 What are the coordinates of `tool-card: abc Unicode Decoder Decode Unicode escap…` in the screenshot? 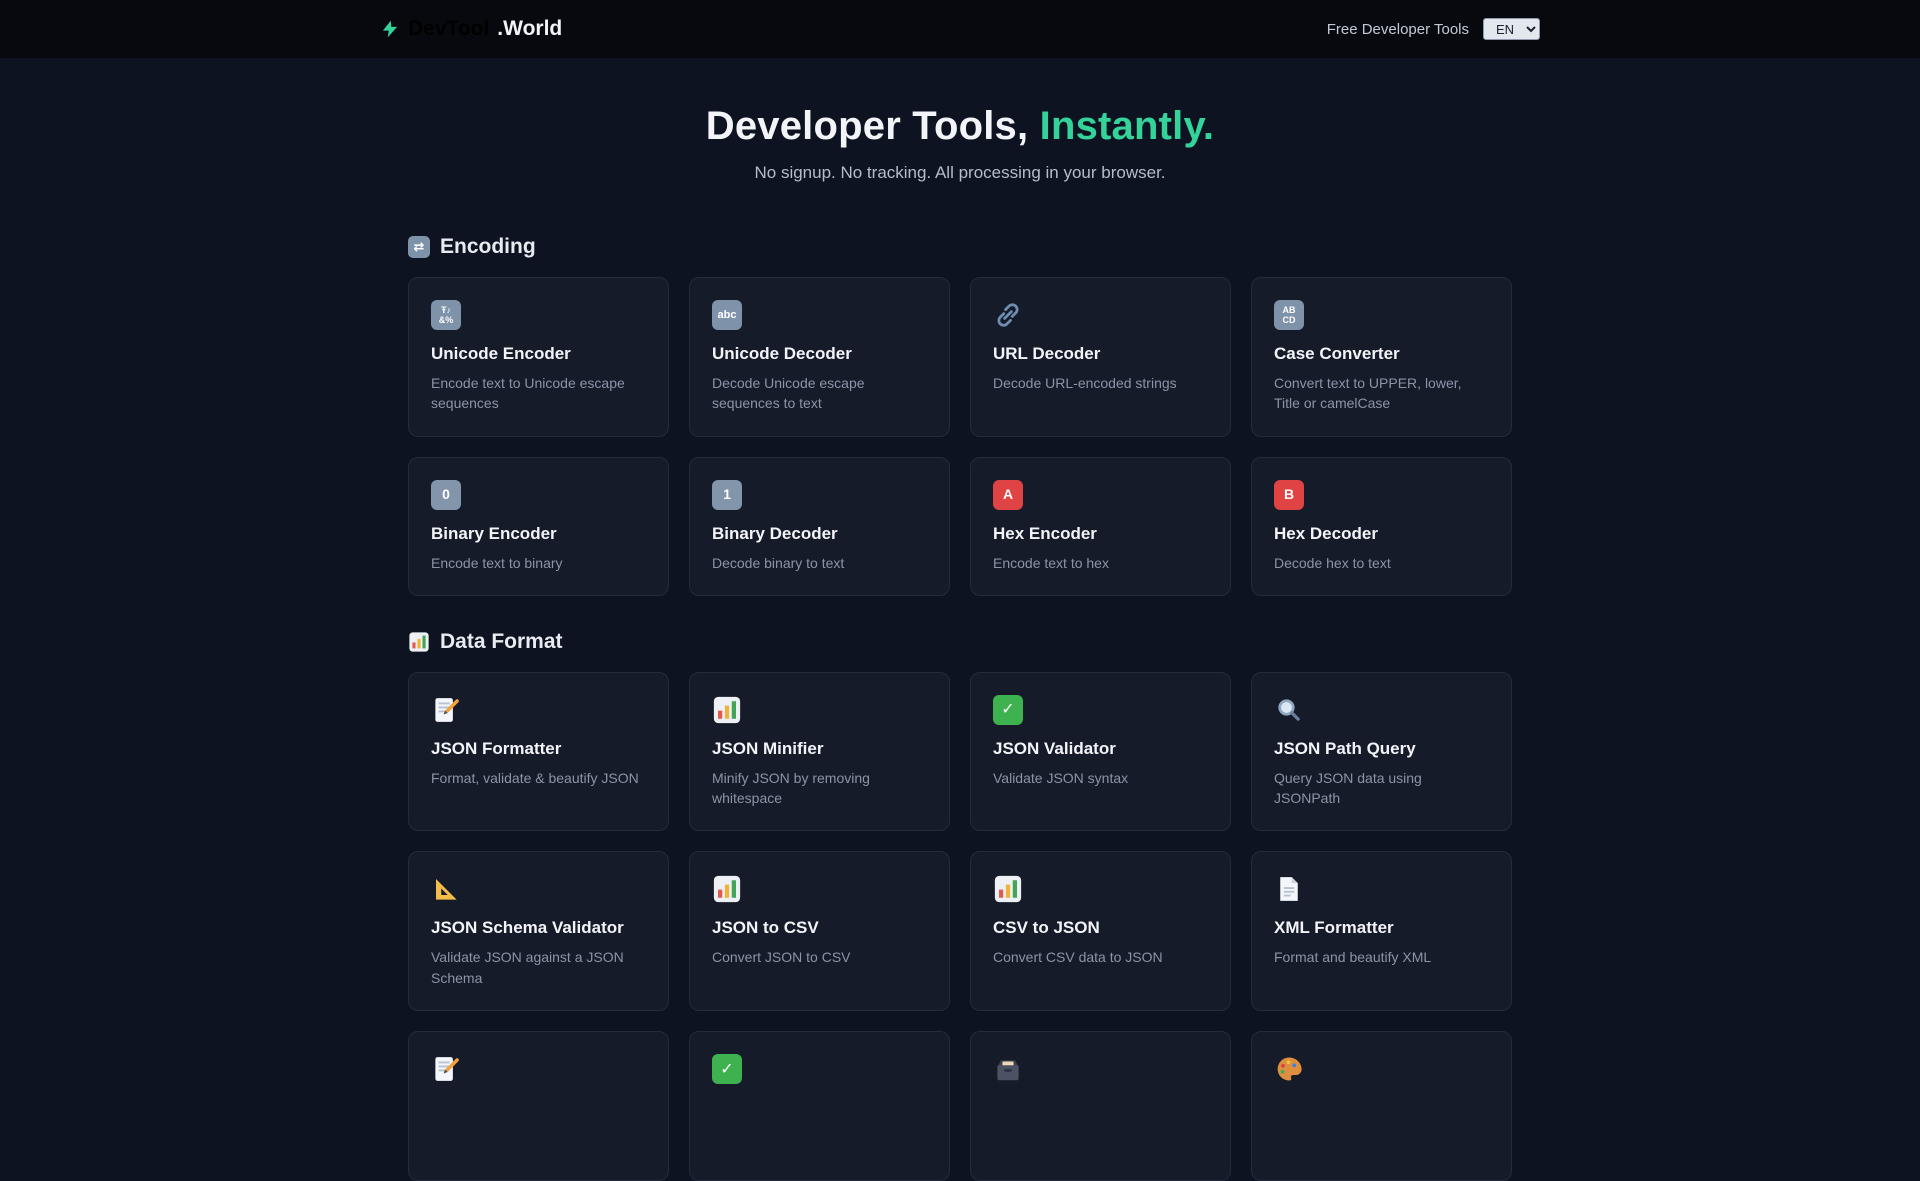 It's located at (819, 357).